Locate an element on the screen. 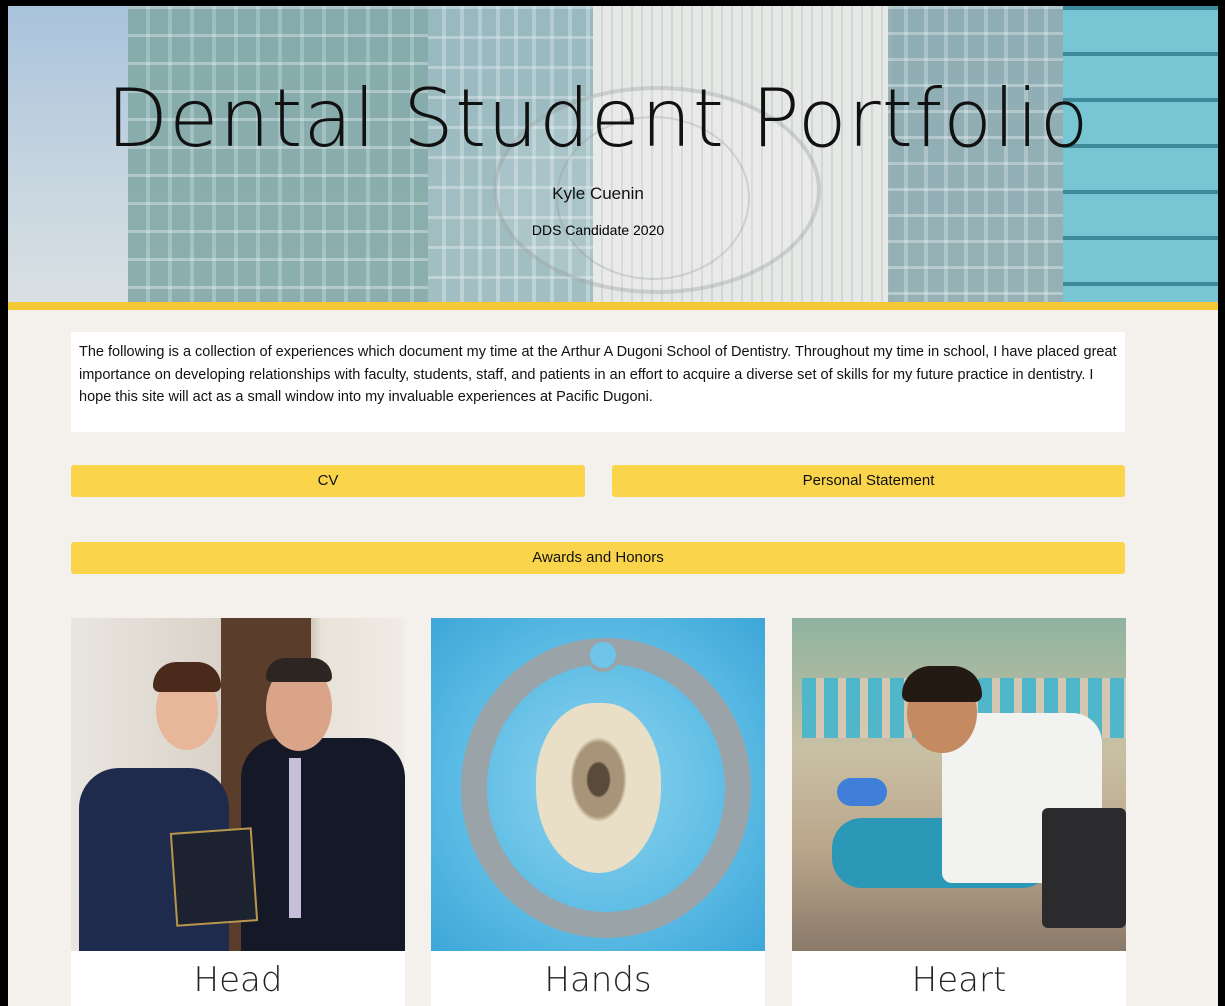 The image size is (1225, 1006). awards-honors-button: Awards and Honors is located at coordinates (598, 558).